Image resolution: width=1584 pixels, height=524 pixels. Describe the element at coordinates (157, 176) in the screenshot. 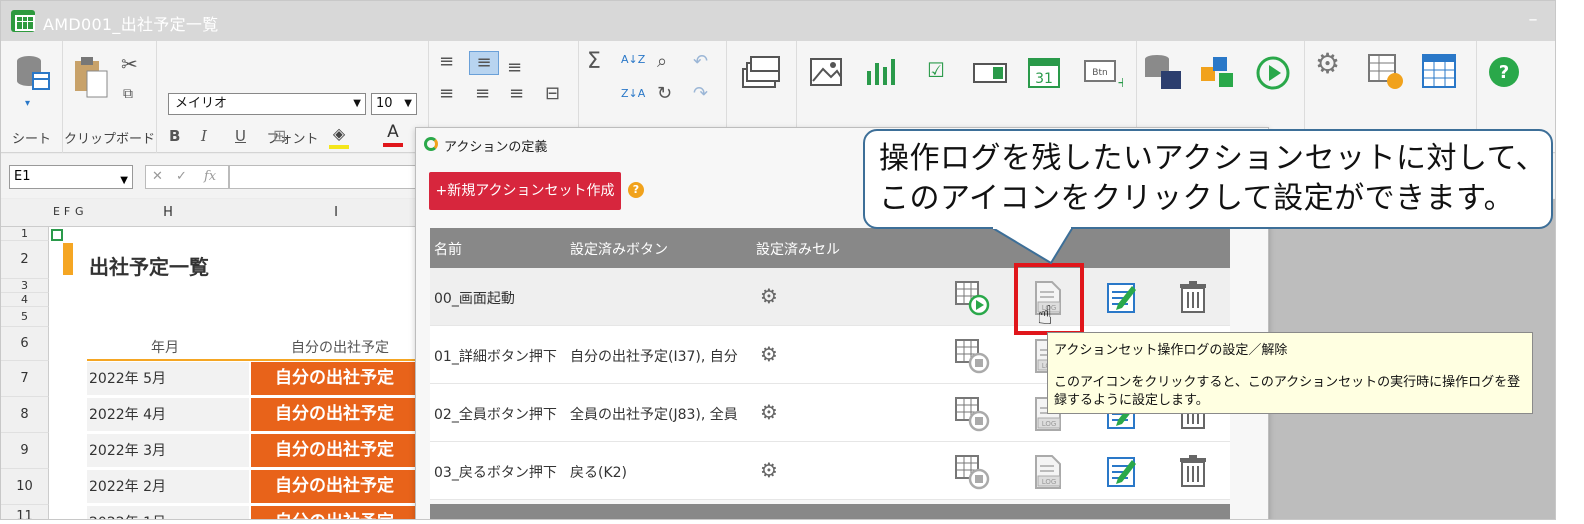

I see `cancel-icon: ✕` at that location.